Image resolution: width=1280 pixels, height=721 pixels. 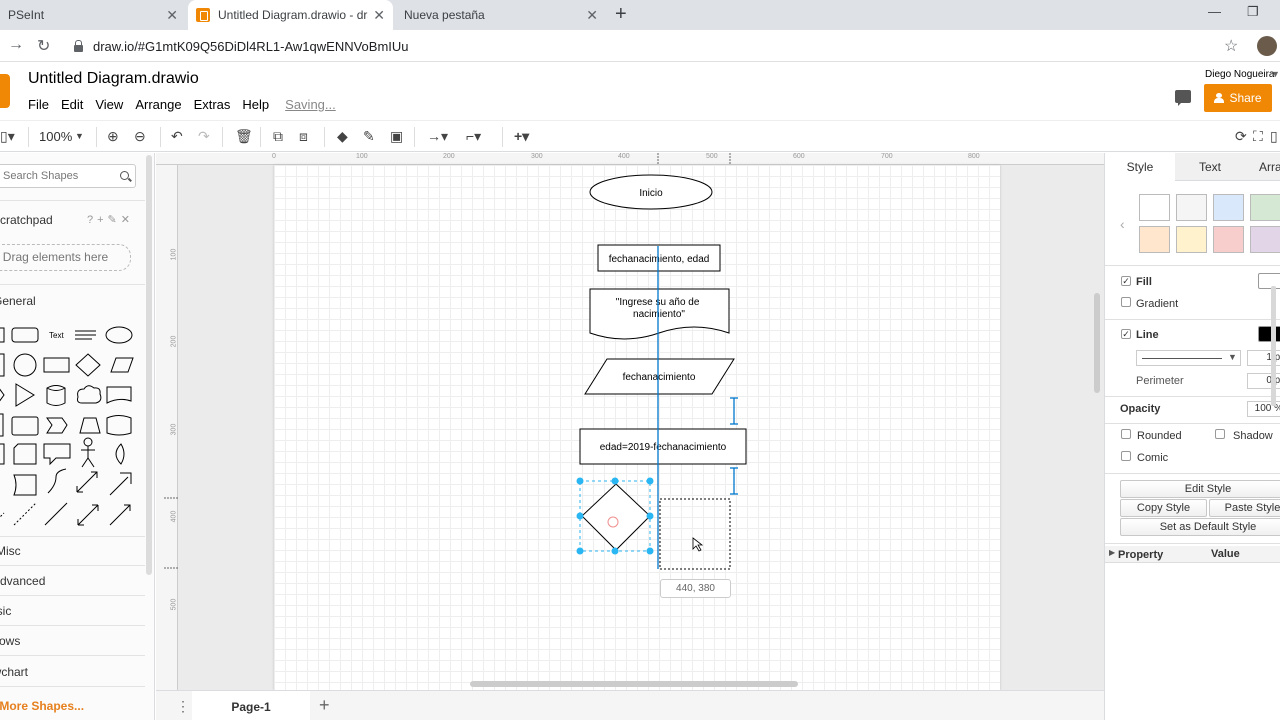 I want to click on menu-view: View, so click(x=109, y=104).